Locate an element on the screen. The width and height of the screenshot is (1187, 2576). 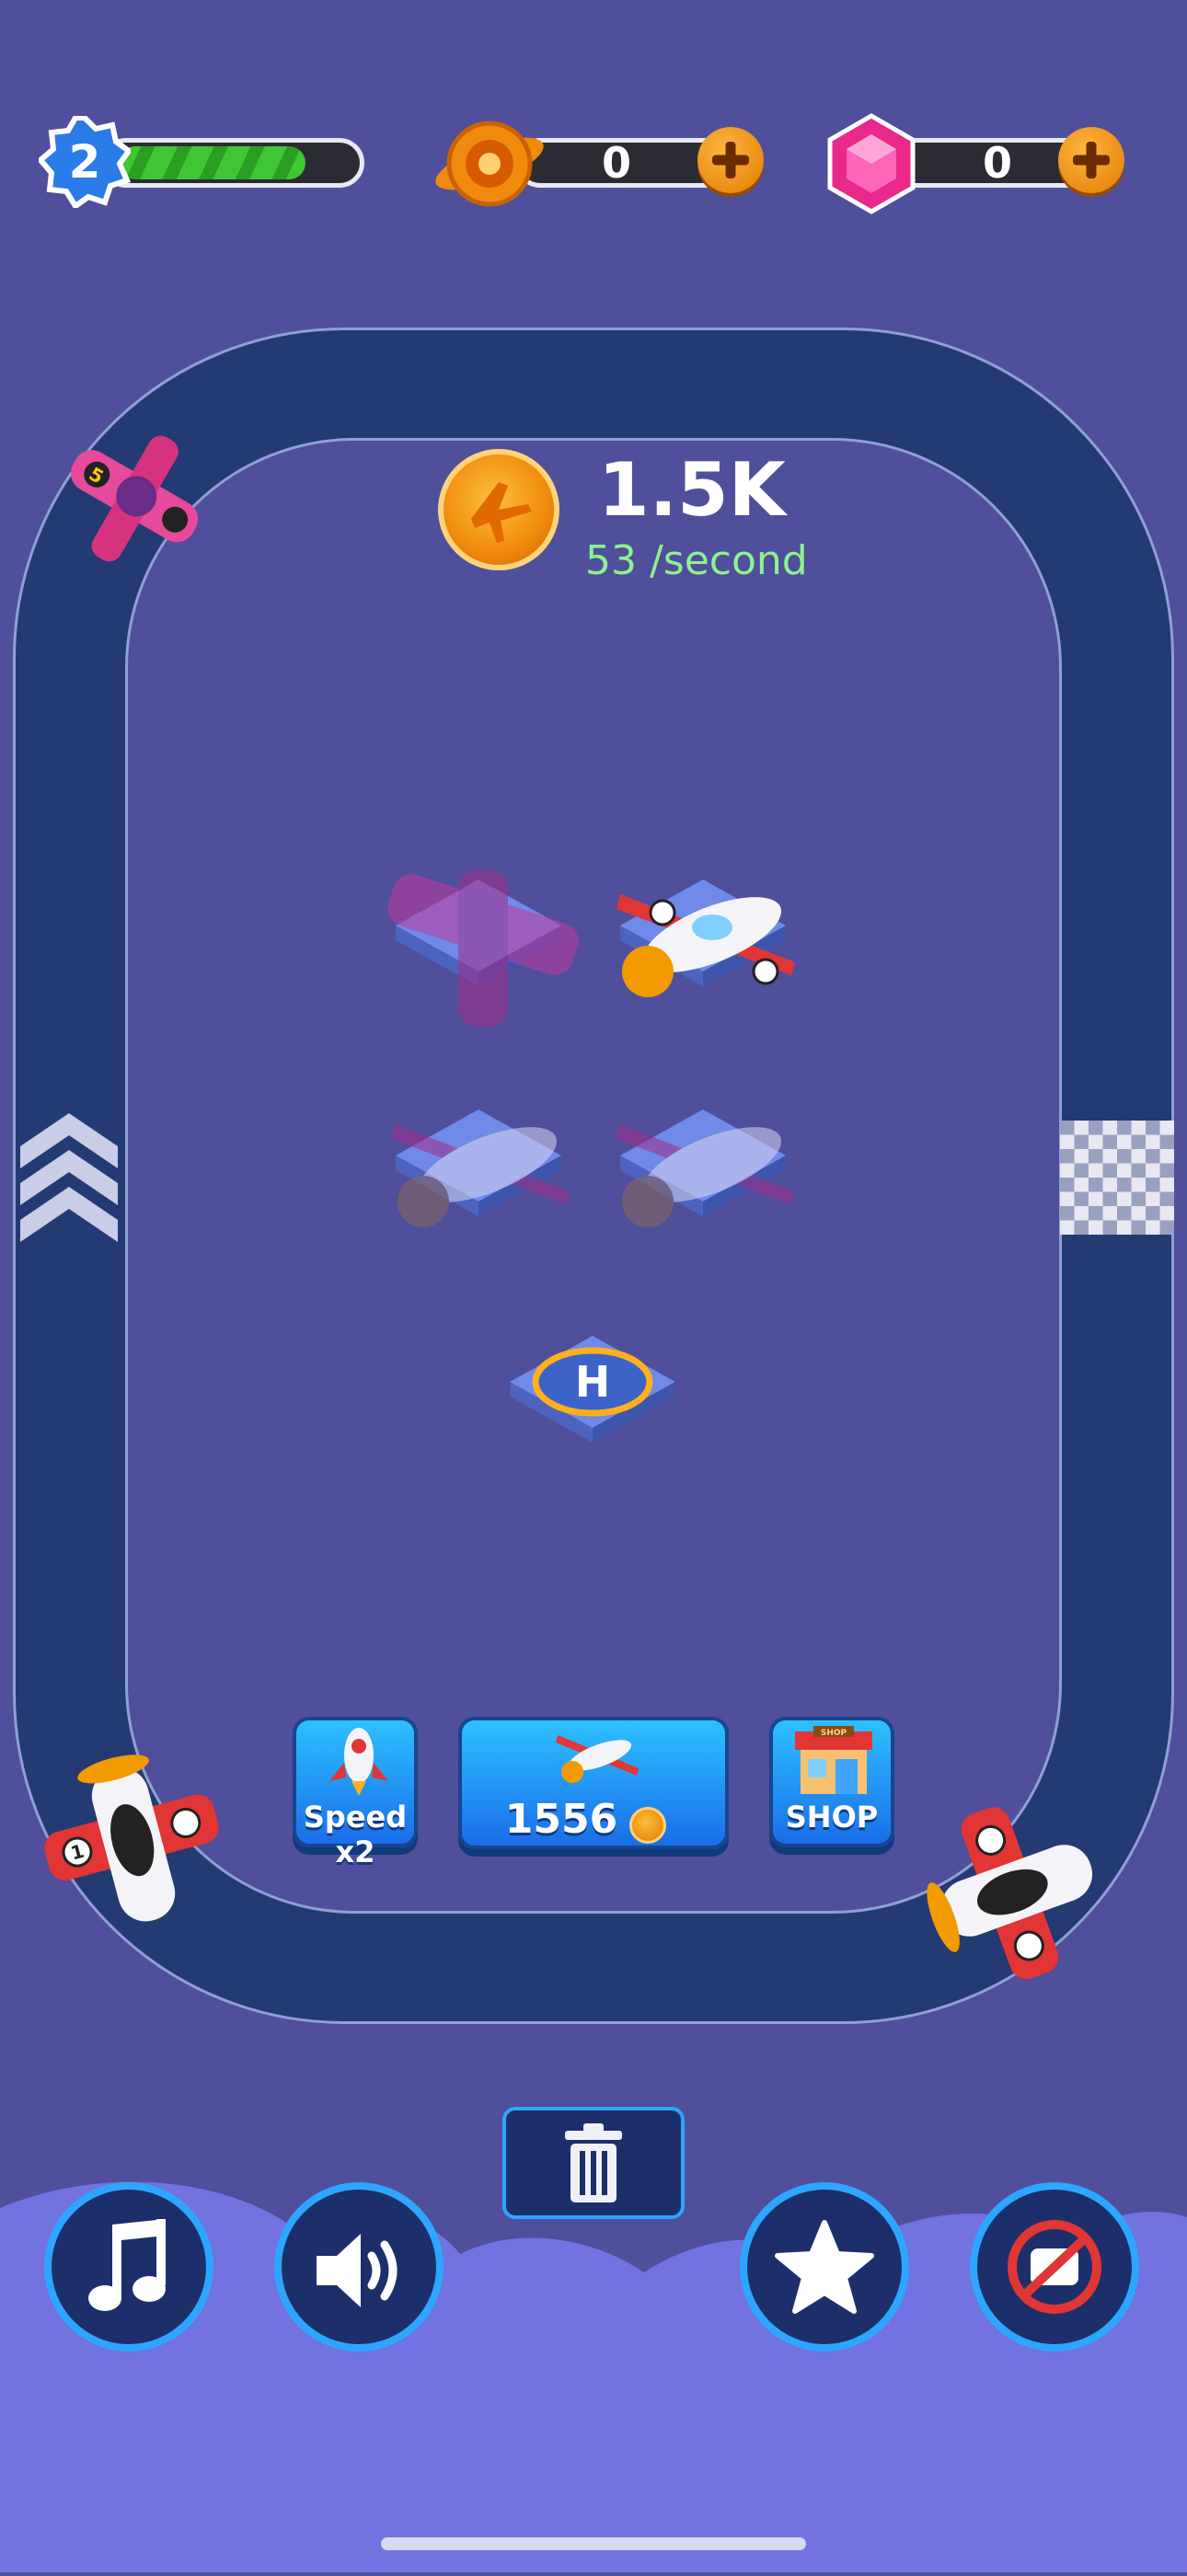
boost-chevrons-icon is located at coordinates (69, 1177).